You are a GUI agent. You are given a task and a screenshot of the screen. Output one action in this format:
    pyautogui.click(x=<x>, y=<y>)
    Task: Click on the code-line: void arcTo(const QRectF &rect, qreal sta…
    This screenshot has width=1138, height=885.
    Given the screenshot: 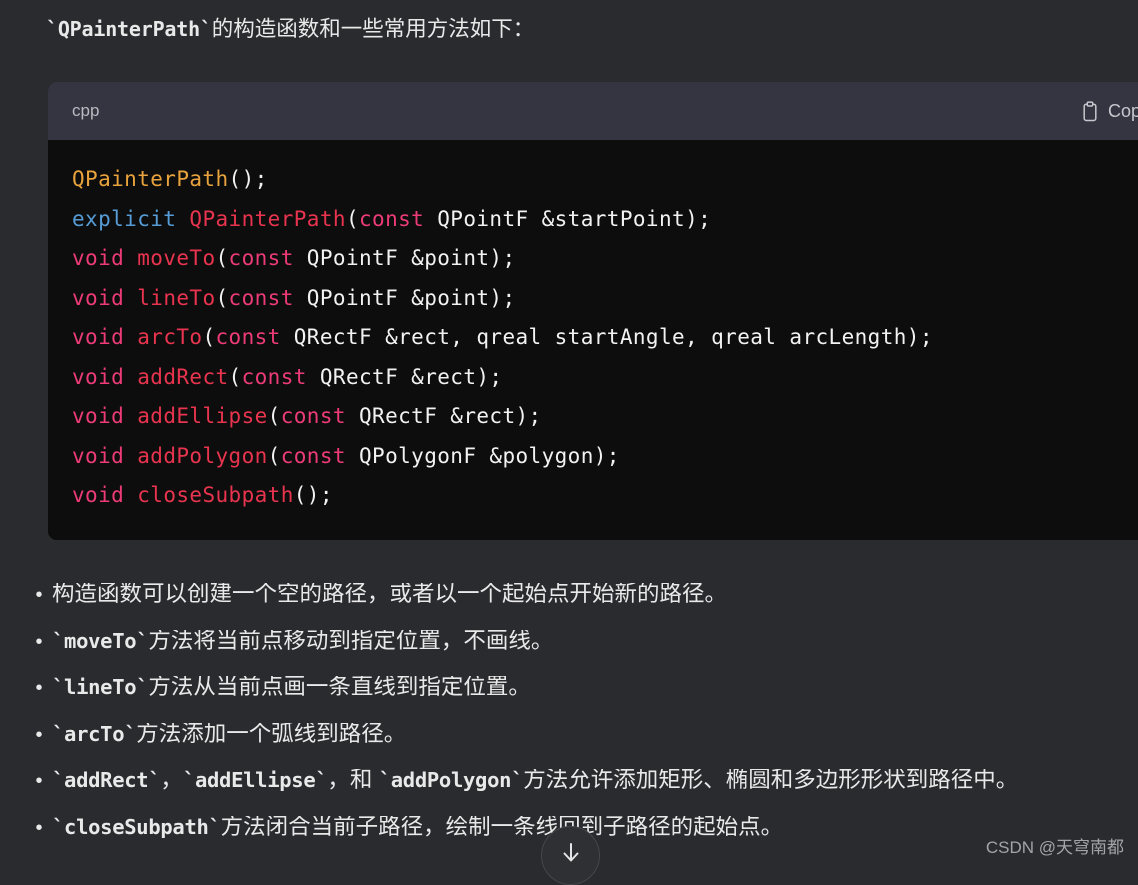 What is the action you would take?
    pyautogui.click(x=605, y=338)
    